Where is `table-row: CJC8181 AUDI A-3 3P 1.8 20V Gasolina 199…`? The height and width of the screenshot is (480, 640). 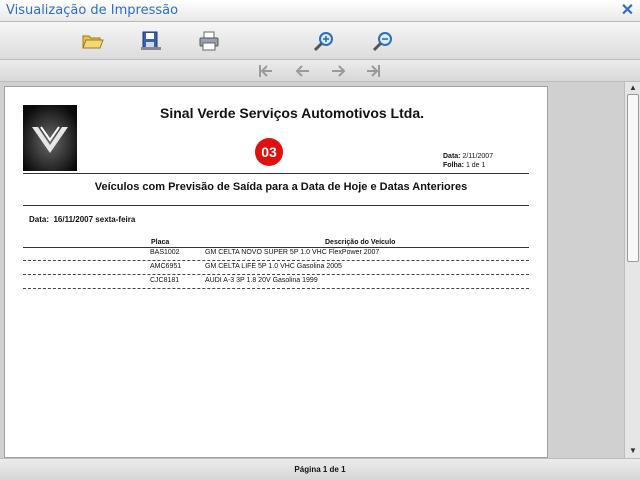 table-row: CJC8181 AUDI A-3 3P 1.8 20V Gasolina 199… is located at coordinates (276, 281).